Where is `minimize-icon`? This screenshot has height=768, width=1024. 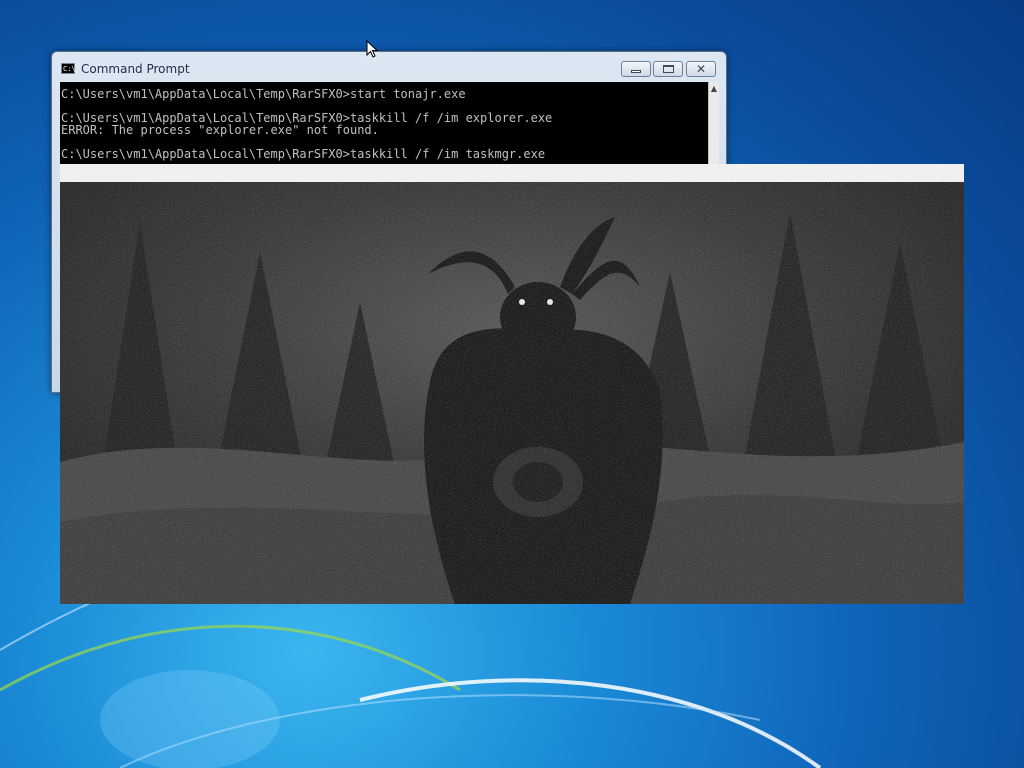
minimize-icon is located at coordinates (636, 71).